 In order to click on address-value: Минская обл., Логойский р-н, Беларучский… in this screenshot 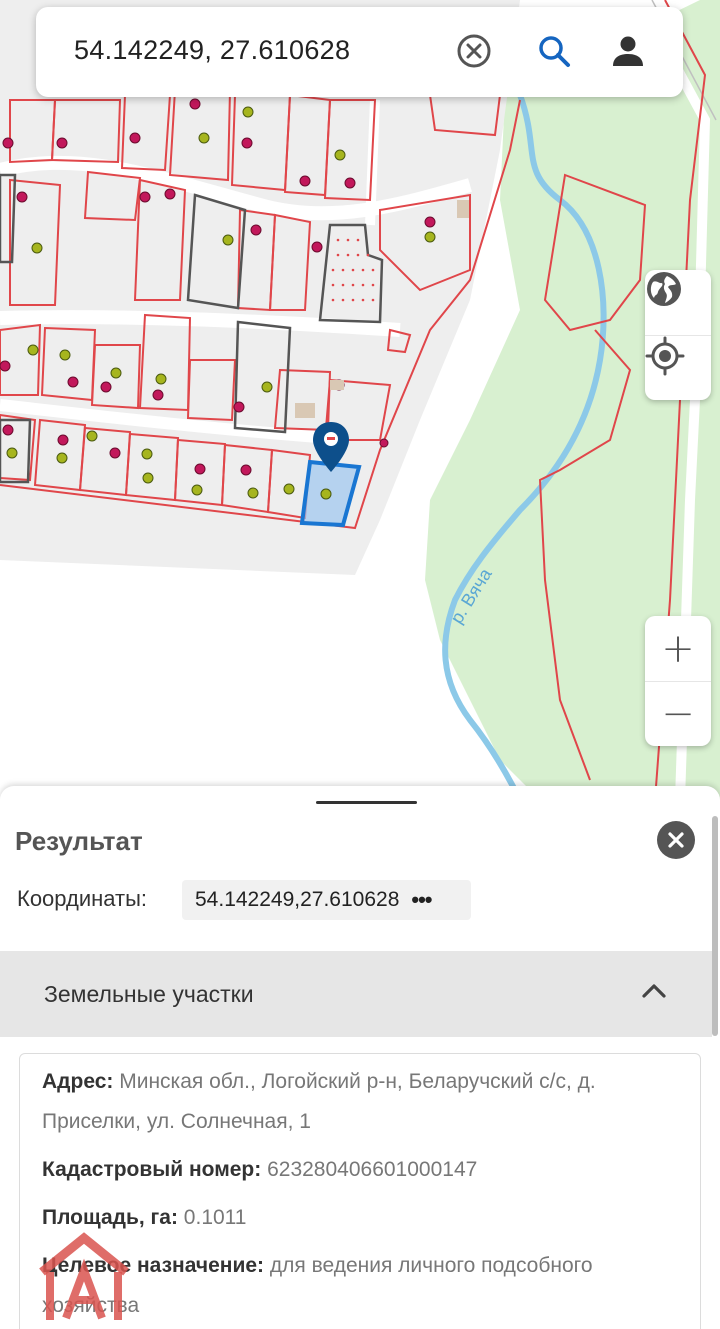, I will do `click(319, 1101)`.